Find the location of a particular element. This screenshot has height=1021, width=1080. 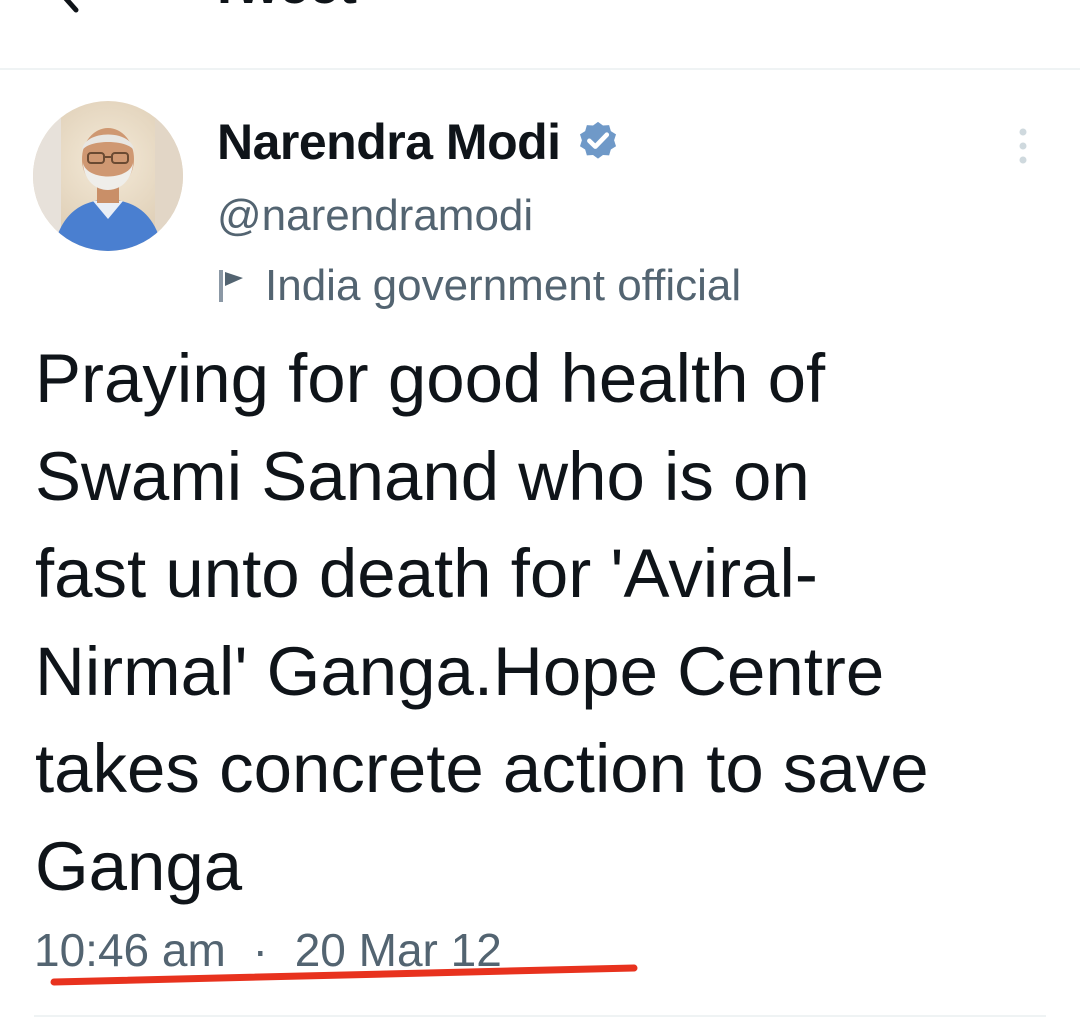

verified-badge-icon is located at coordinates (597, 140).